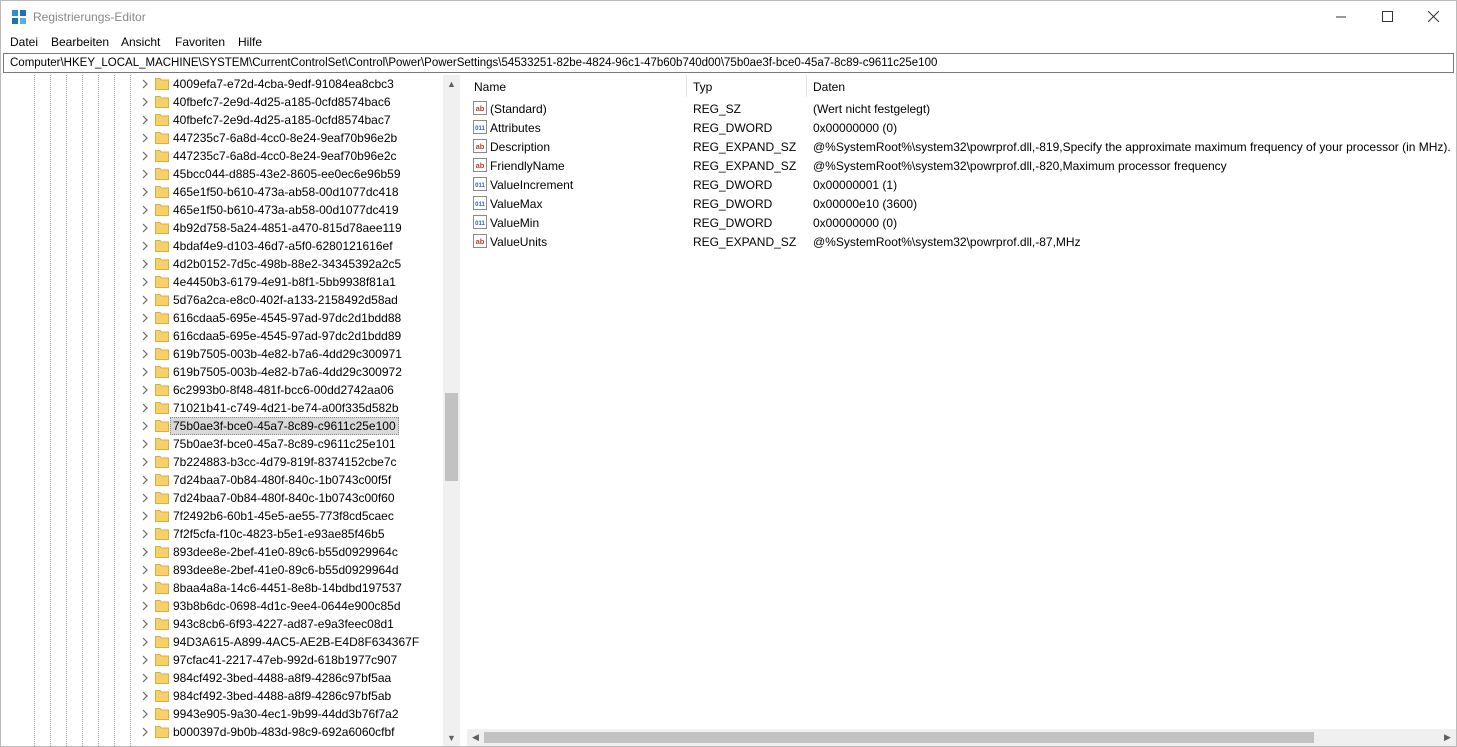 The image size is (1457, 747). I want to click on menu-ansicht: Ansicht, so click(140, 42).